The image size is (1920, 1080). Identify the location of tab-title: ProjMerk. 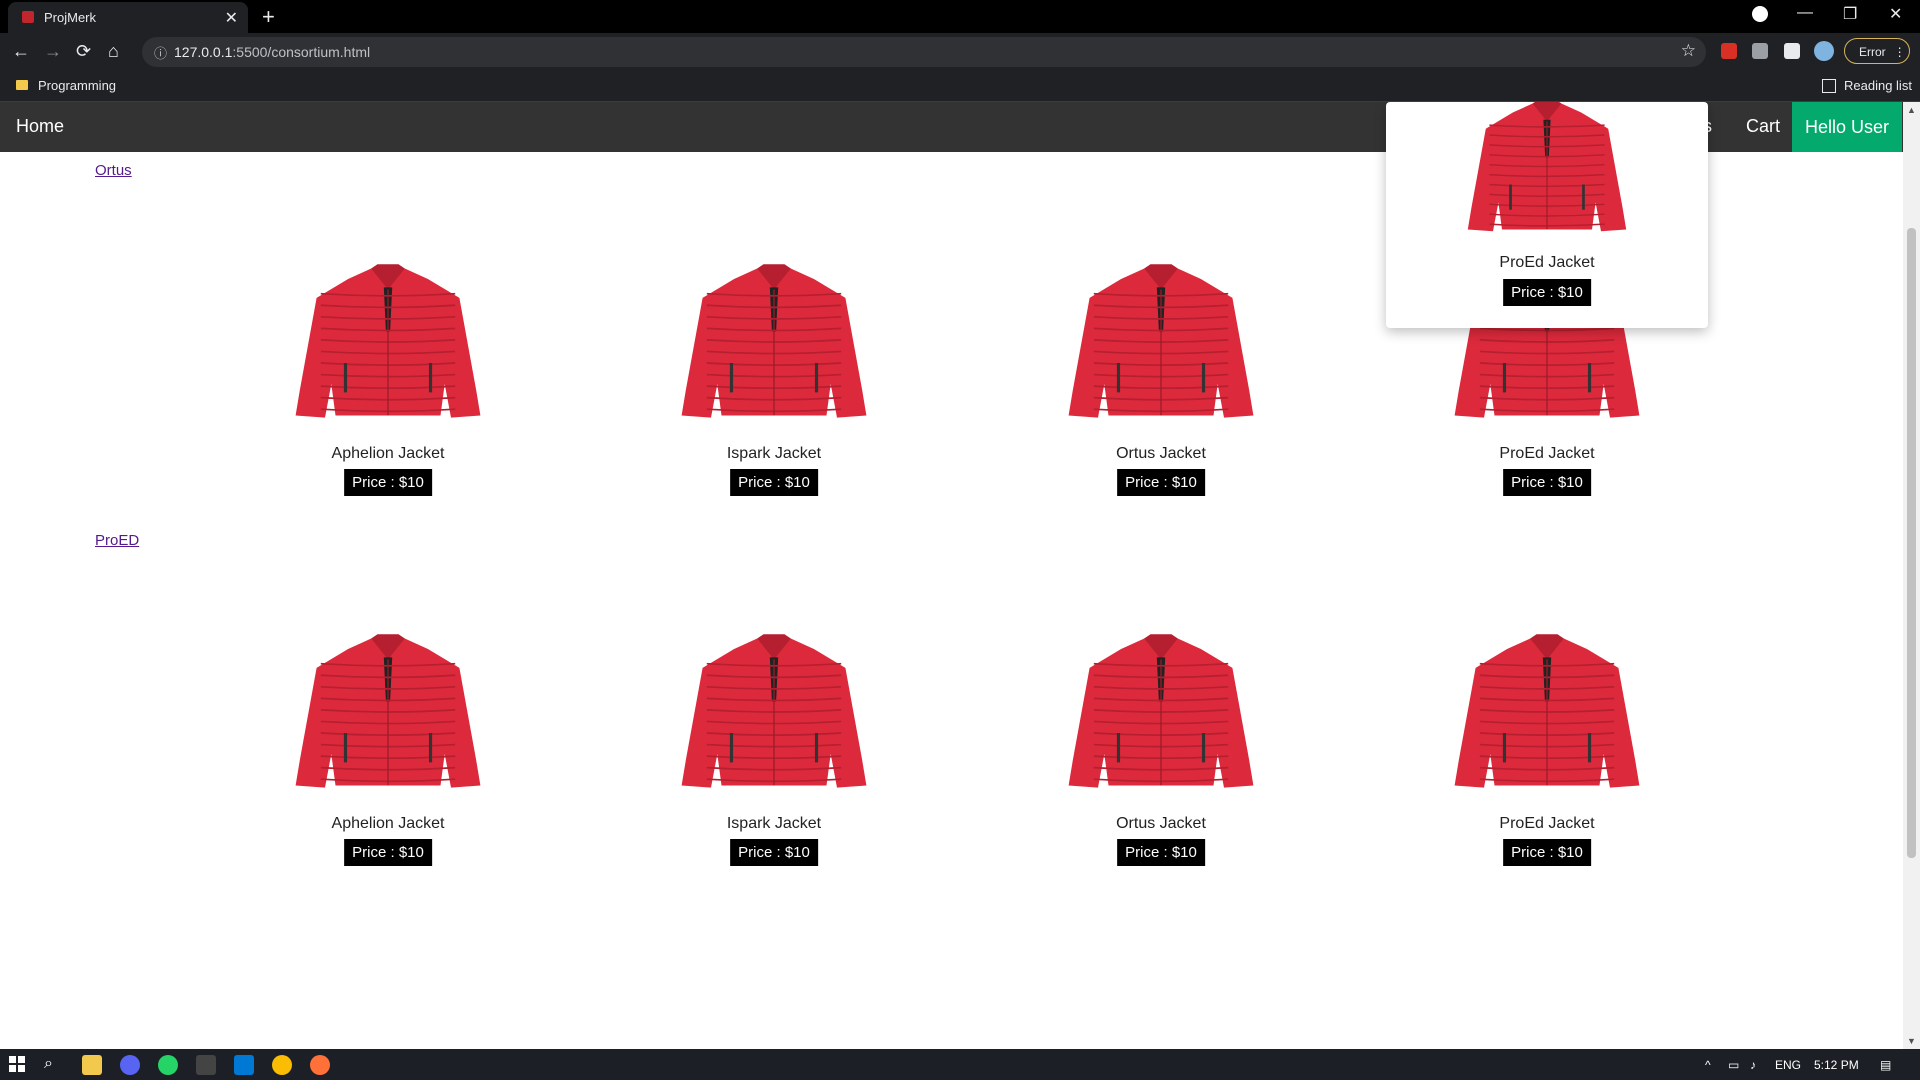
(70, 17).